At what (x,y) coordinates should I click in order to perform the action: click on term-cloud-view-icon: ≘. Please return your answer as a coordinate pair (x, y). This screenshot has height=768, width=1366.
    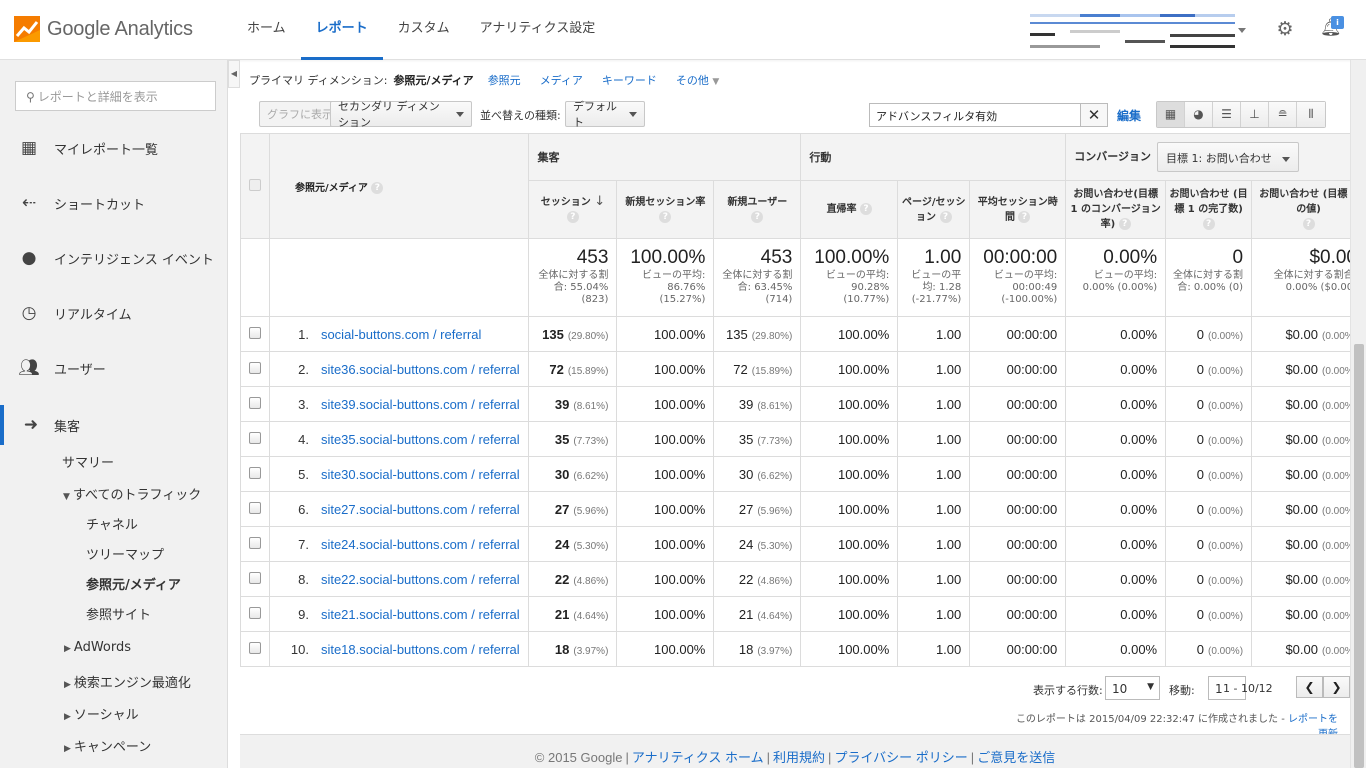
    Looking at the image, I should click on (1283, 114).